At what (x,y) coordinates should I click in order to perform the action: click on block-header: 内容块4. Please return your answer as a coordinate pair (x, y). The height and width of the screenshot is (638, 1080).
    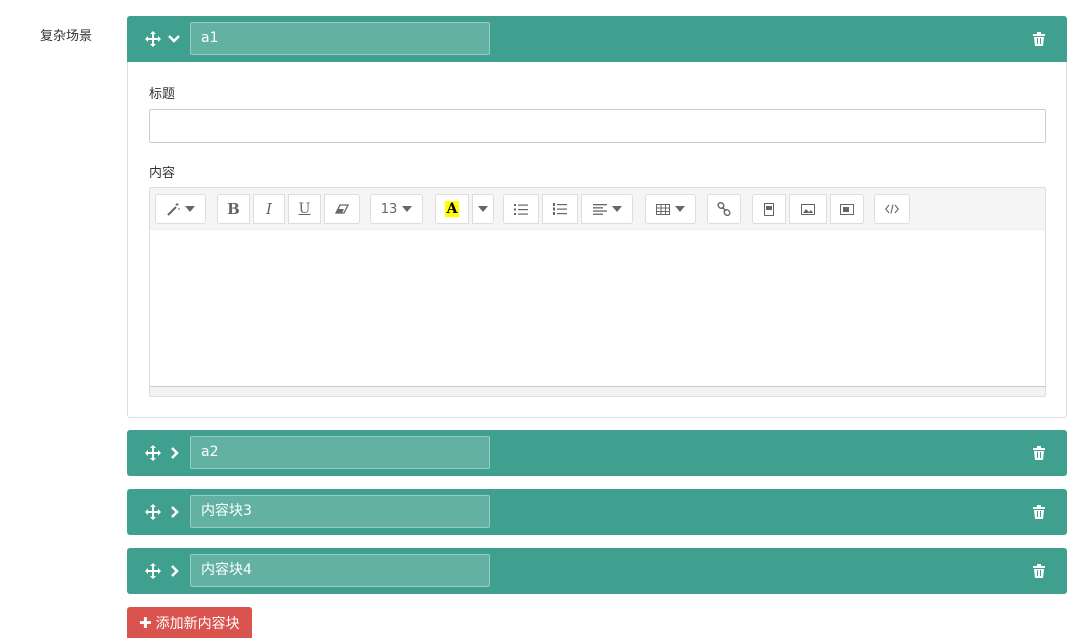
    Looking at the image, I should click on (597, 571).